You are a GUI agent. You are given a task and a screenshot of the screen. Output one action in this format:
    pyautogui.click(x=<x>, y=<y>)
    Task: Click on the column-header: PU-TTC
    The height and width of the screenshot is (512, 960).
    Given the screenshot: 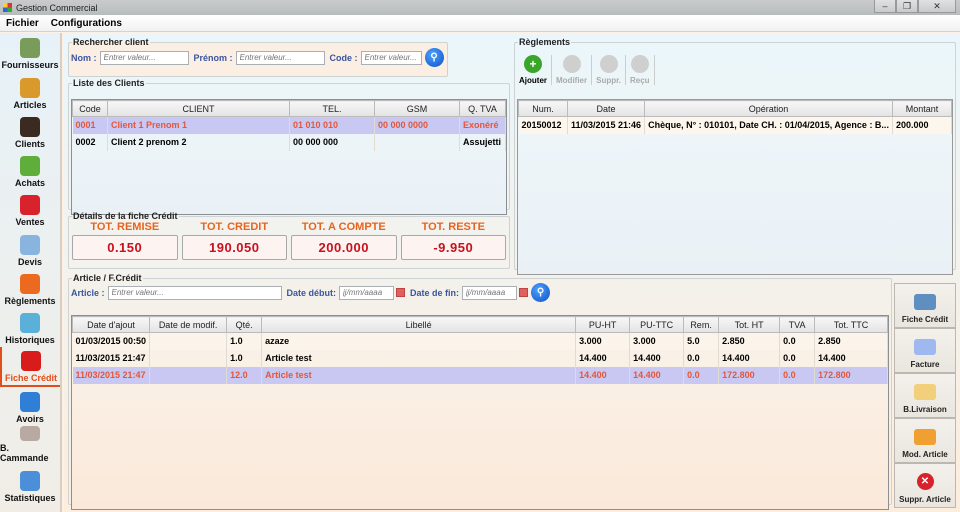 What is the action you would take?
    pyautogui.click(x=657, y=324)
    